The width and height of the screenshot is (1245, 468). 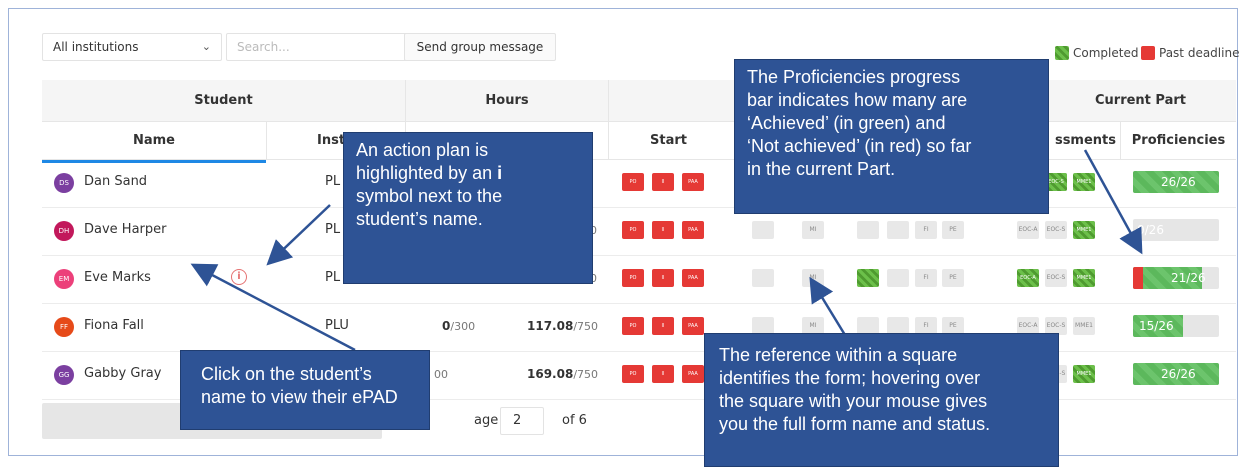 What do you see at coordinates (427, 173) in the screenshot?
I see `callout-action-plan-line2: highlighted by an` at bounding box center [427, 173].